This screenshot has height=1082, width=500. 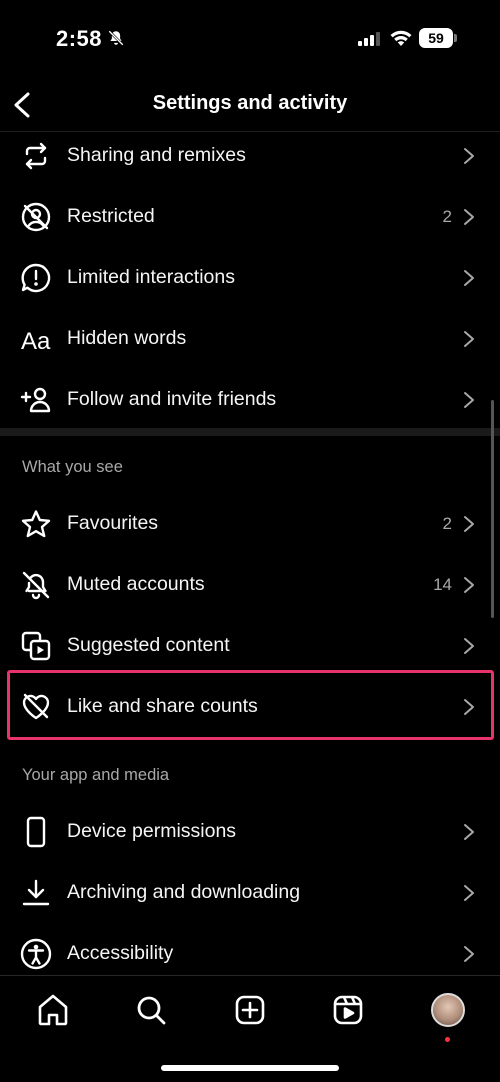 I want to click on settings-item-restricted: Restricted 2, so click(x=250, y=216).